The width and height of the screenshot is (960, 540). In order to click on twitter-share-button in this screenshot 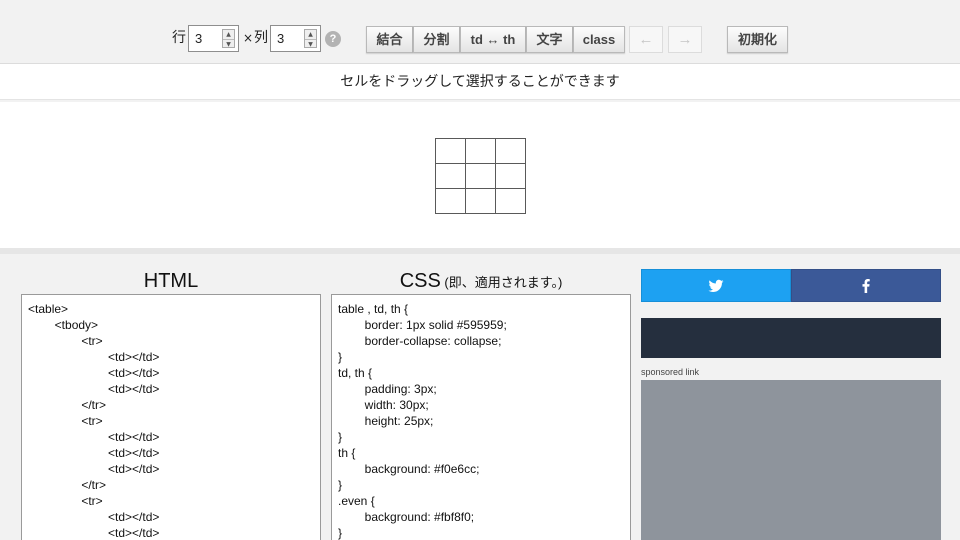, I will do `click(716, 285)`.